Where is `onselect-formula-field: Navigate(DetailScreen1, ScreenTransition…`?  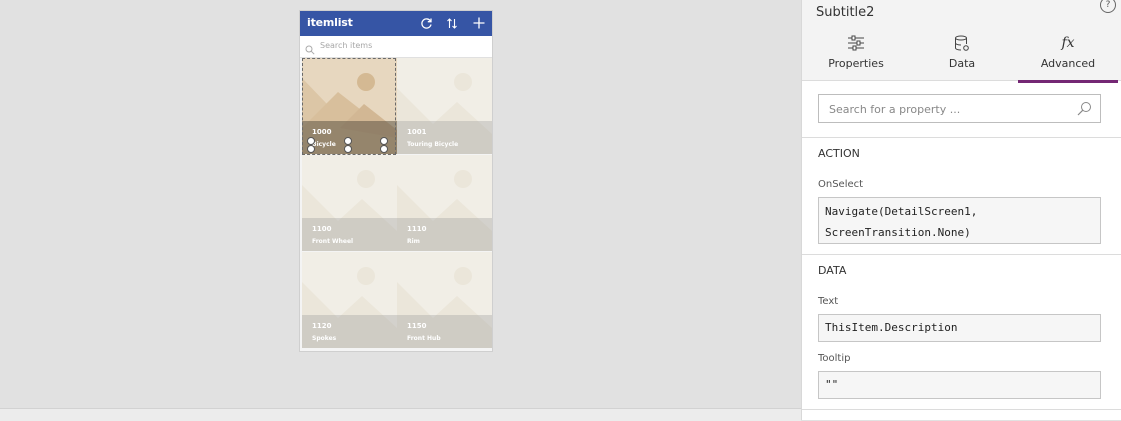
onselect-formula-field: Navigate(DetailScreen1, ScreenTransition… is located at coordinates (959, 220).